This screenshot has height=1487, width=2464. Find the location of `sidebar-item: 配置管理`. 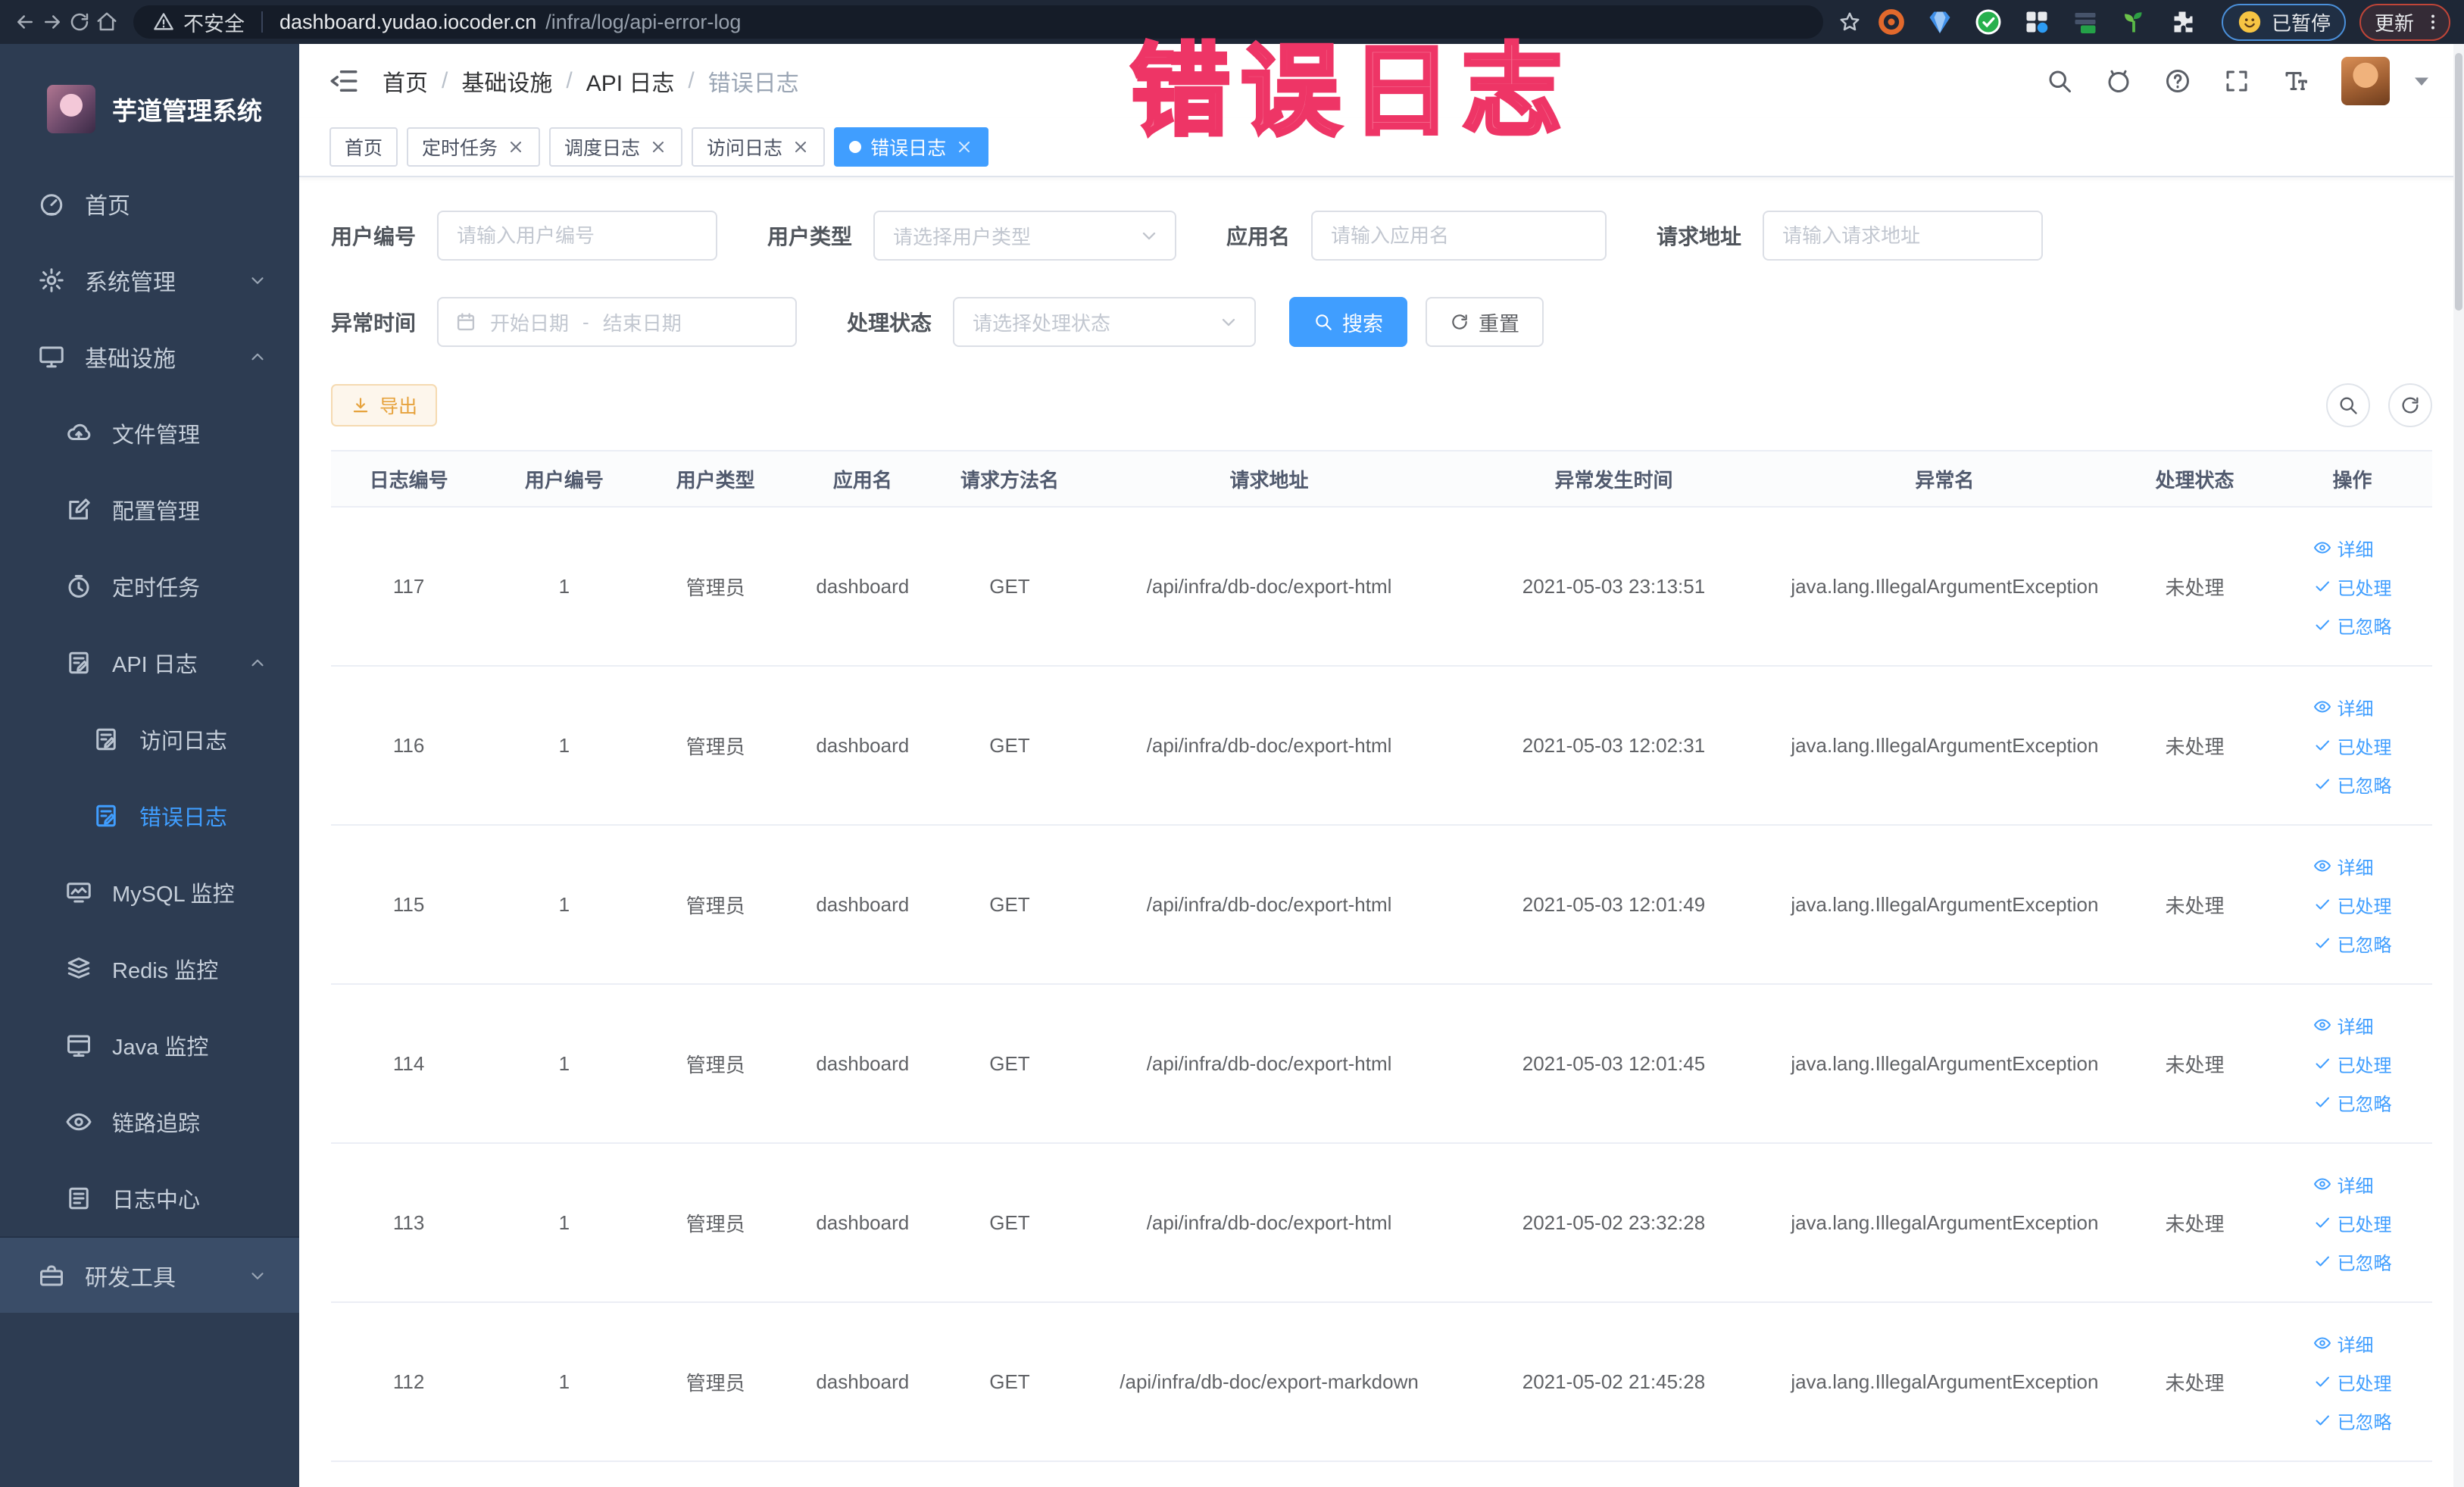

sidebar-item: 配置管理 is located at coordinates (149, 509).